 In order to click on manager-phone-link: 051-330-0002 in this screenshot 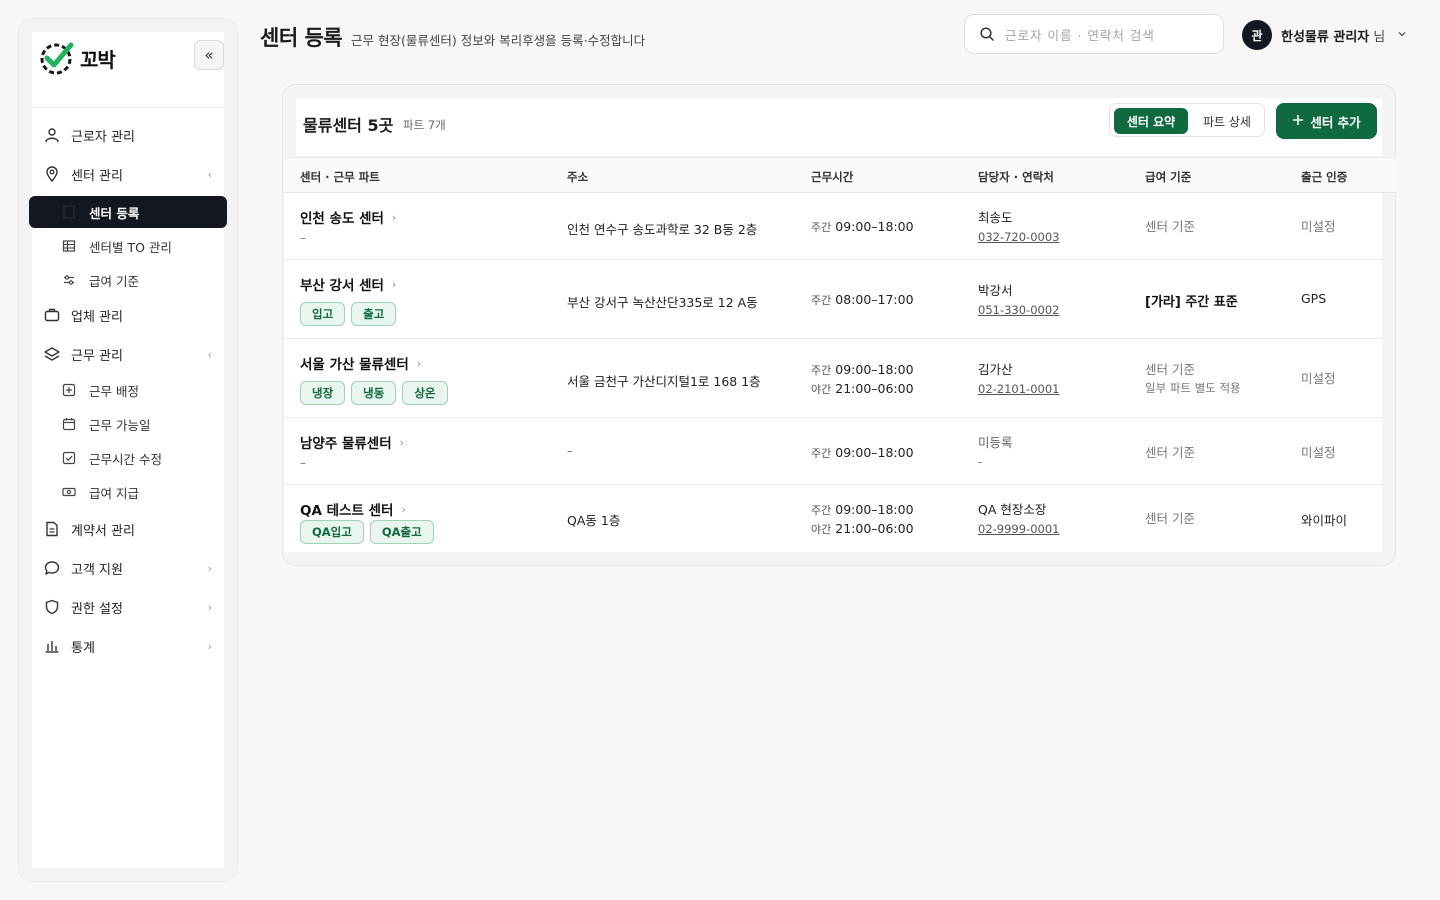, I will do `click(1018, 310)`.